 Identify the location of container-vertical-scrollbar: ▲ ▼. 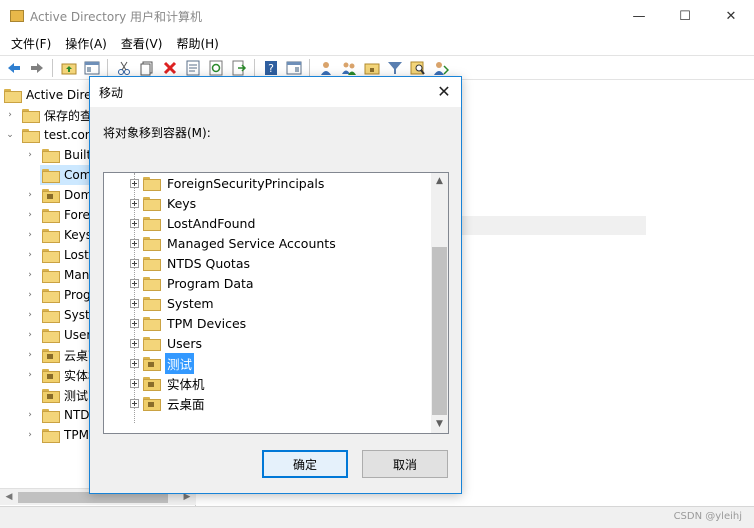
(439, 303).